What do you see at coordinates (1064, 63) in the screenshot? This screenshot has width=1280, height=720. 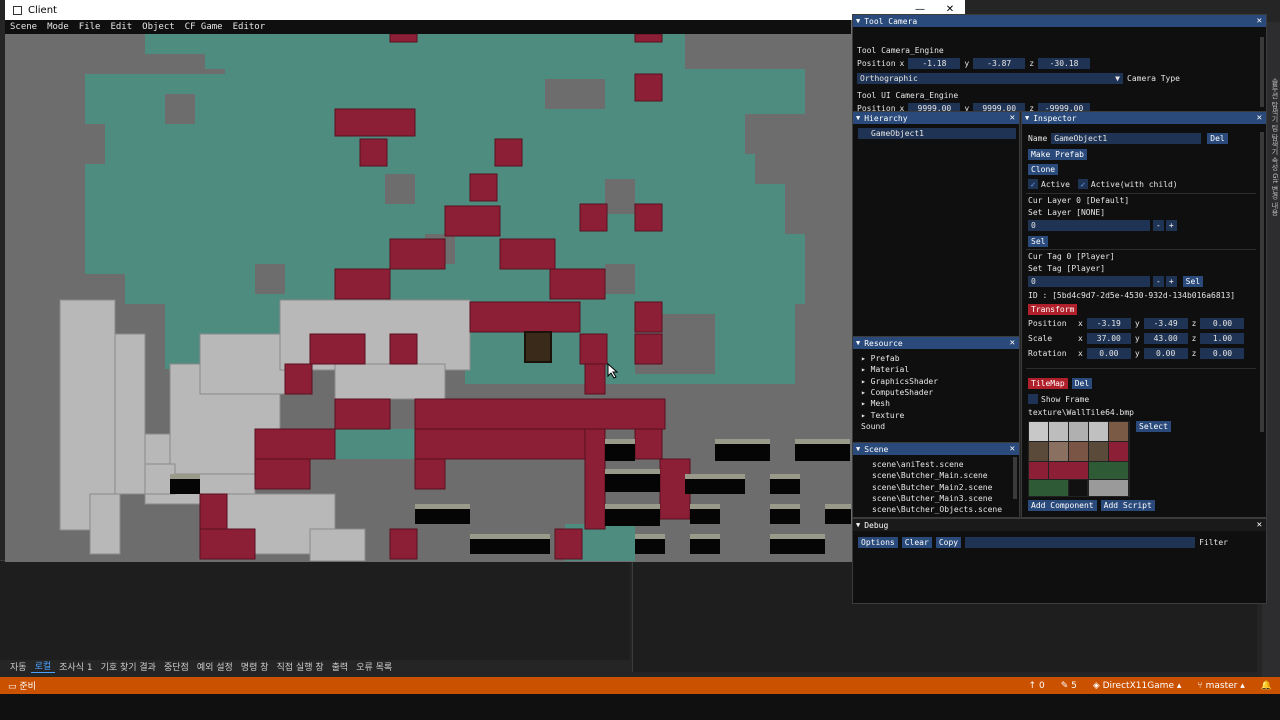 I see `camera-z-field: -30.18` at bounding box center [1064, 63].